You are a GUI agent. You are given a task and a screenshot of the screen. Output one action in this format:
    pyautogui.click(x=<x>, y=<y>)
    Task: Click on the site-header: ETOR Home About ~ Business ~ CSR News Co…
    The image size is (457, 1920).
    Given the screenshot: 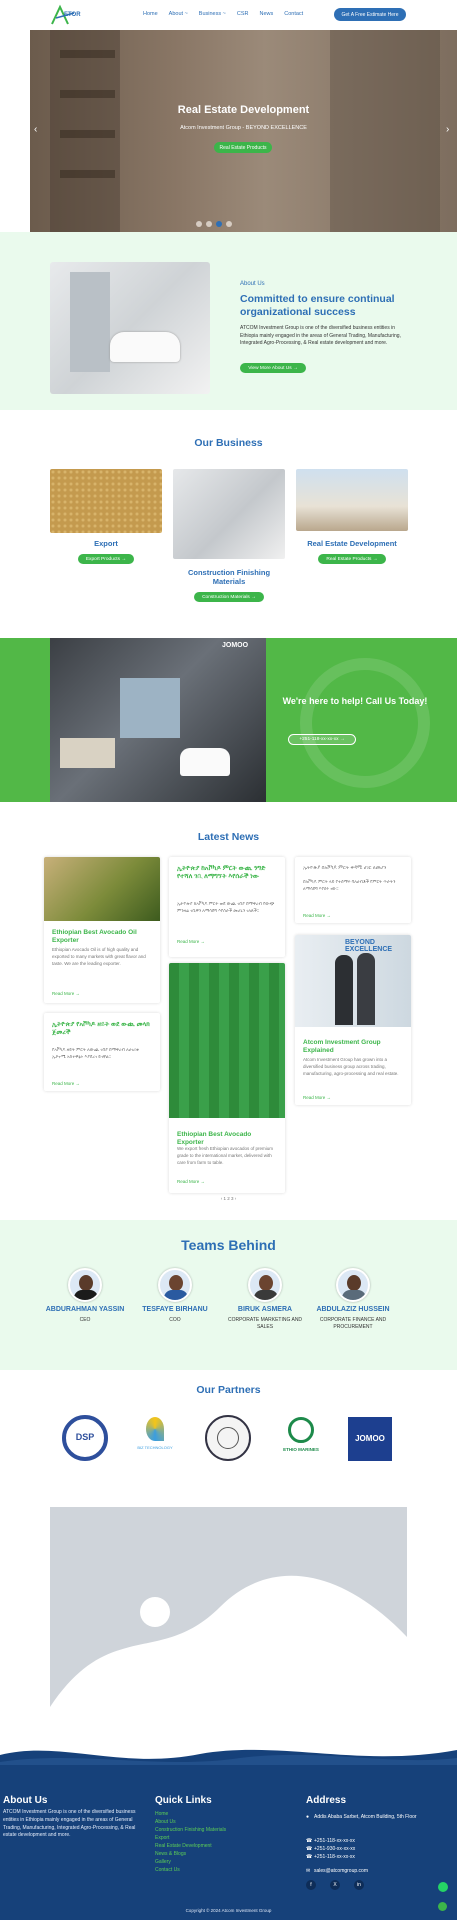 What is the action you would take?
    pyautogui.click(x=228, y=15)
    